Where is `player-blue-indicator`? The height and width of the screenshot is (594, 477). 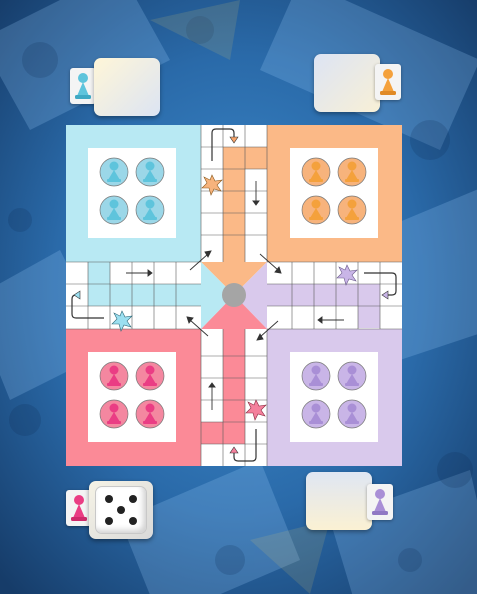
player-blue-indicator is located at coordinates (83, 86).